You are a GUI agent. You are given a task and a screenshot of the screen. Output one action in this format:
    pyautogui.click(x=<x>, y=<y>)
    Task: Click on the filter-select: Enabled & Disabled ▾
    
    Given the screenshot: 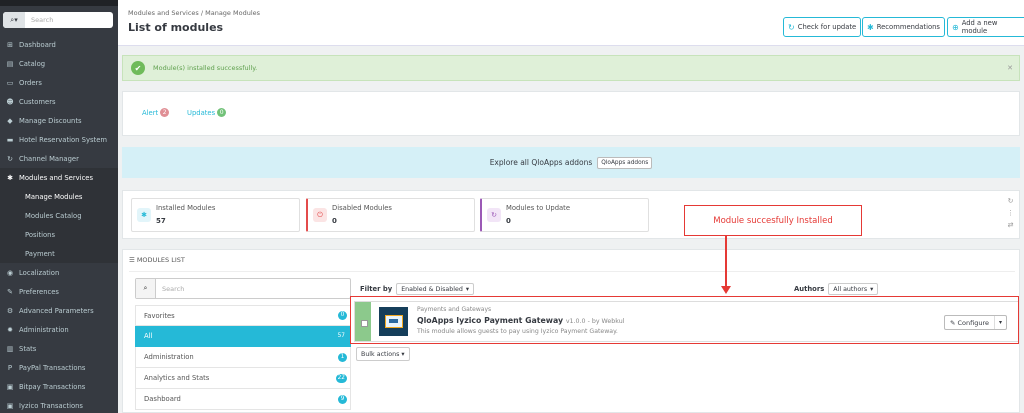 What is the action you would take?
    pyautogui.click(x=435, y=289)
    